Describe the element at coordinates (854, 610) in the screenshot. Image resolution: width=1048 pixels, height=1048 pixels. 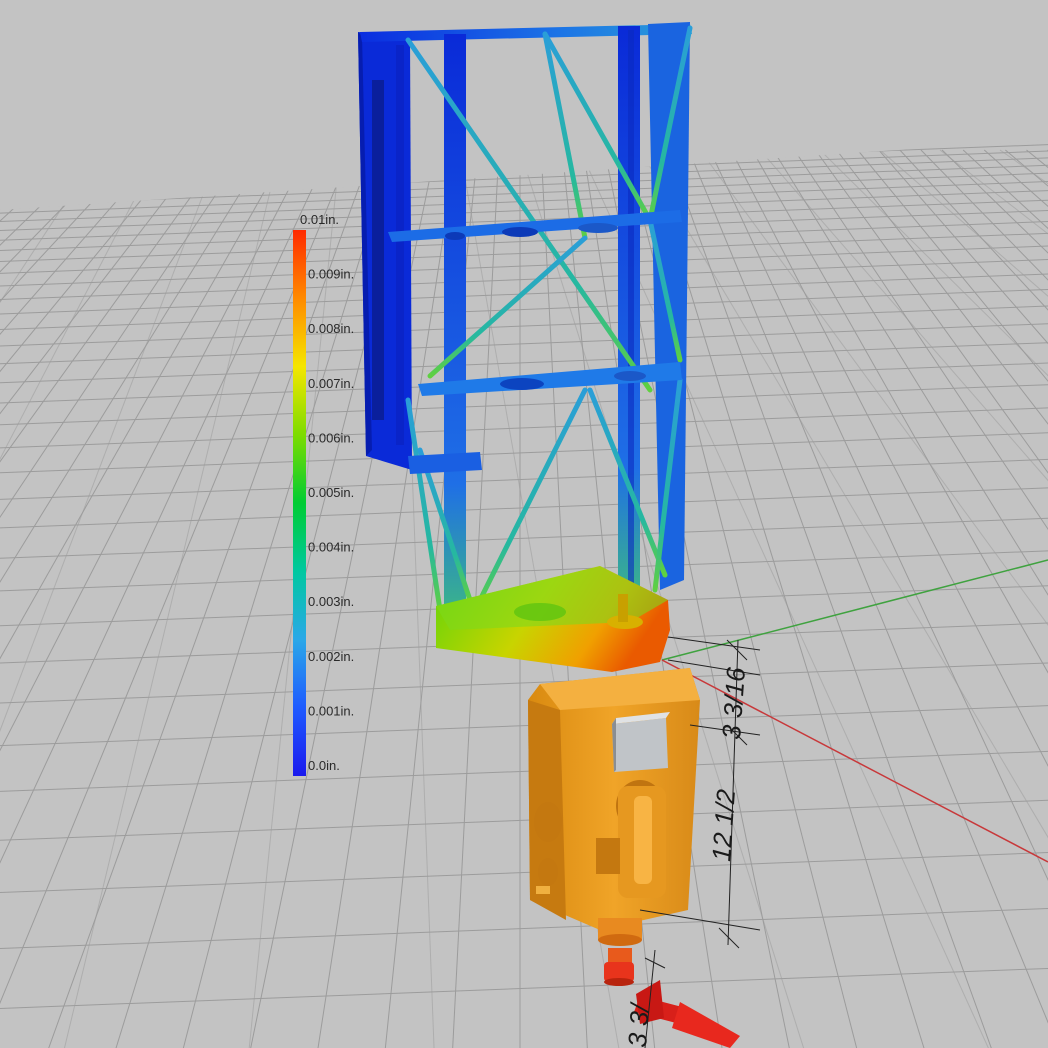
I see `y-axis-line` at that location.